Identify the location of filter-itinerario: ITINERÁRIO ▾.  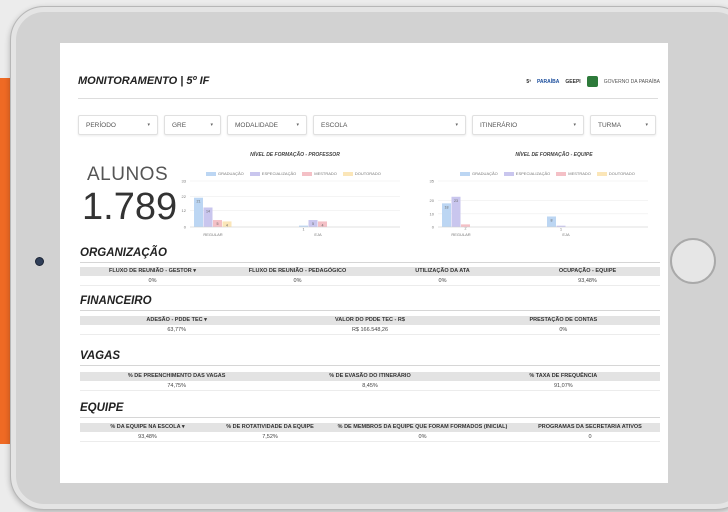
(528, 125).